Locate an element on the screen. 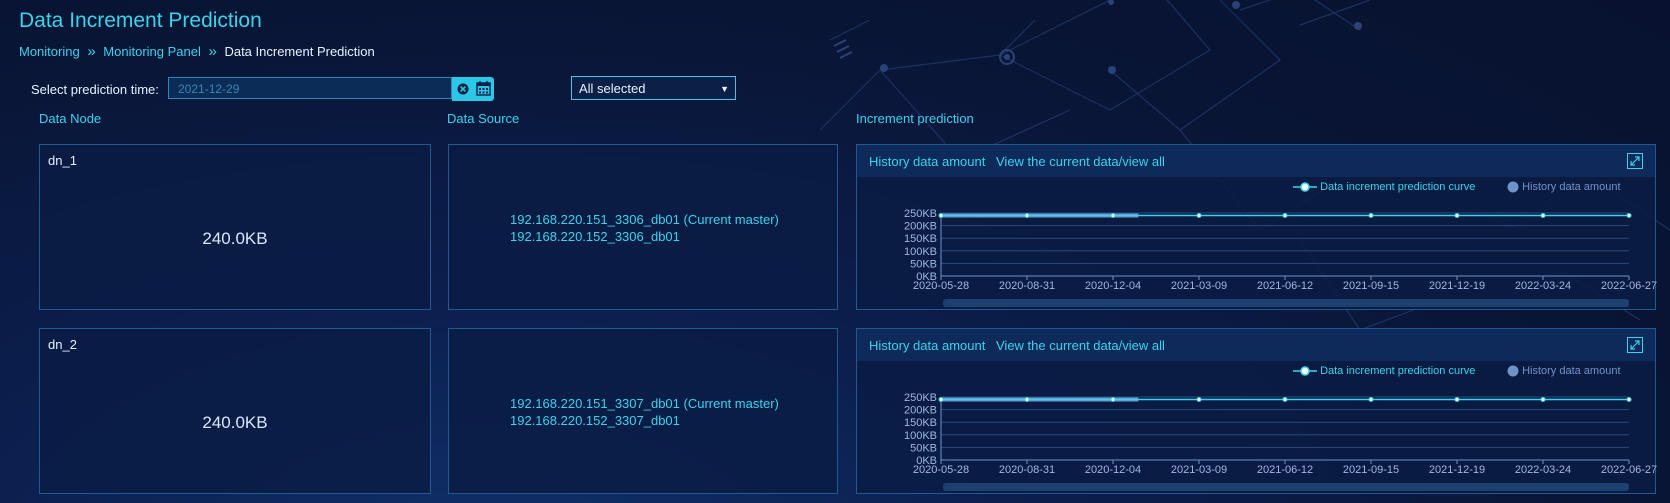  data-source-replica: 192.168.220.152_3306_db01 is located at coordinates (595, 236).